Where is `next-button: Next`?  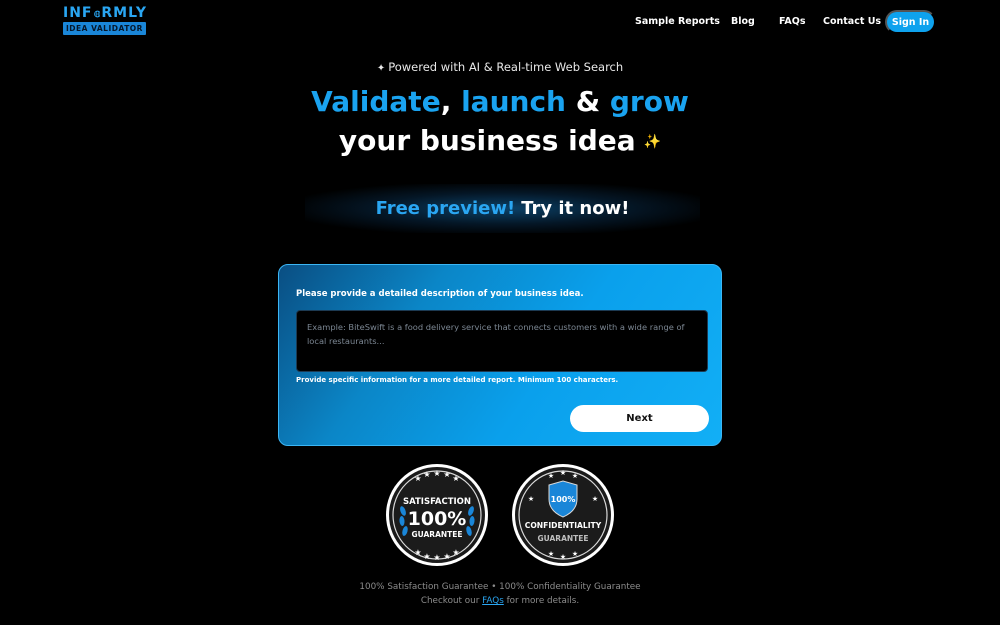 next-button: Next is located at coordinates (639, 418).